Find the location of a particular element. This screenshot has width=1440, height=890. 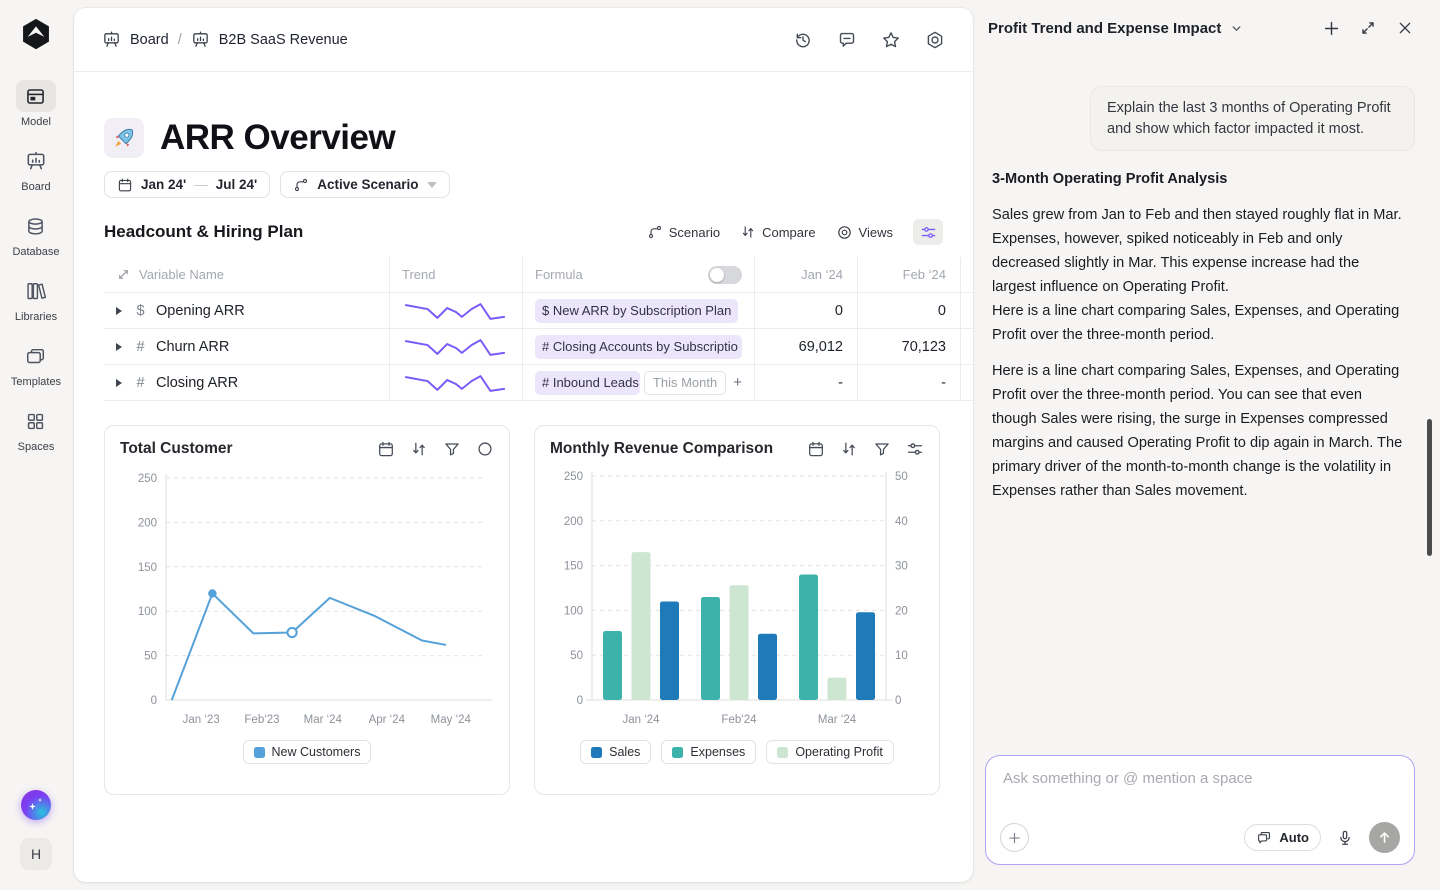

scenario-button: Scenario is located at coordinates (683, 232).